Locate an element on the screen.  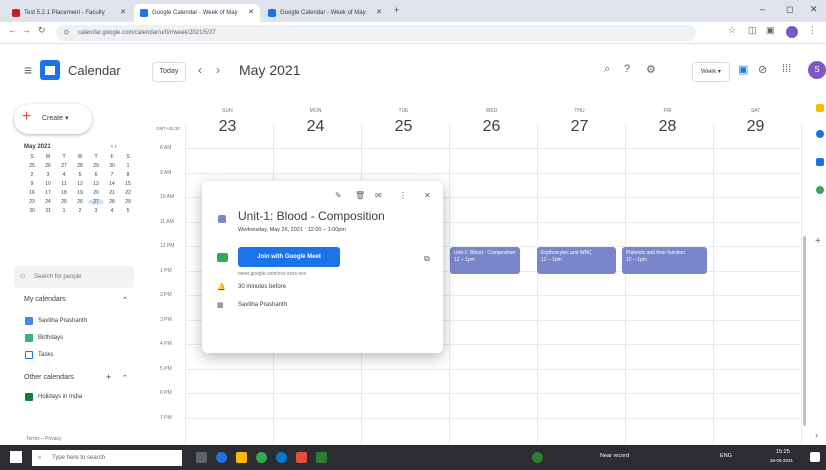
task-view-icon is located at coordinates (201, 457).